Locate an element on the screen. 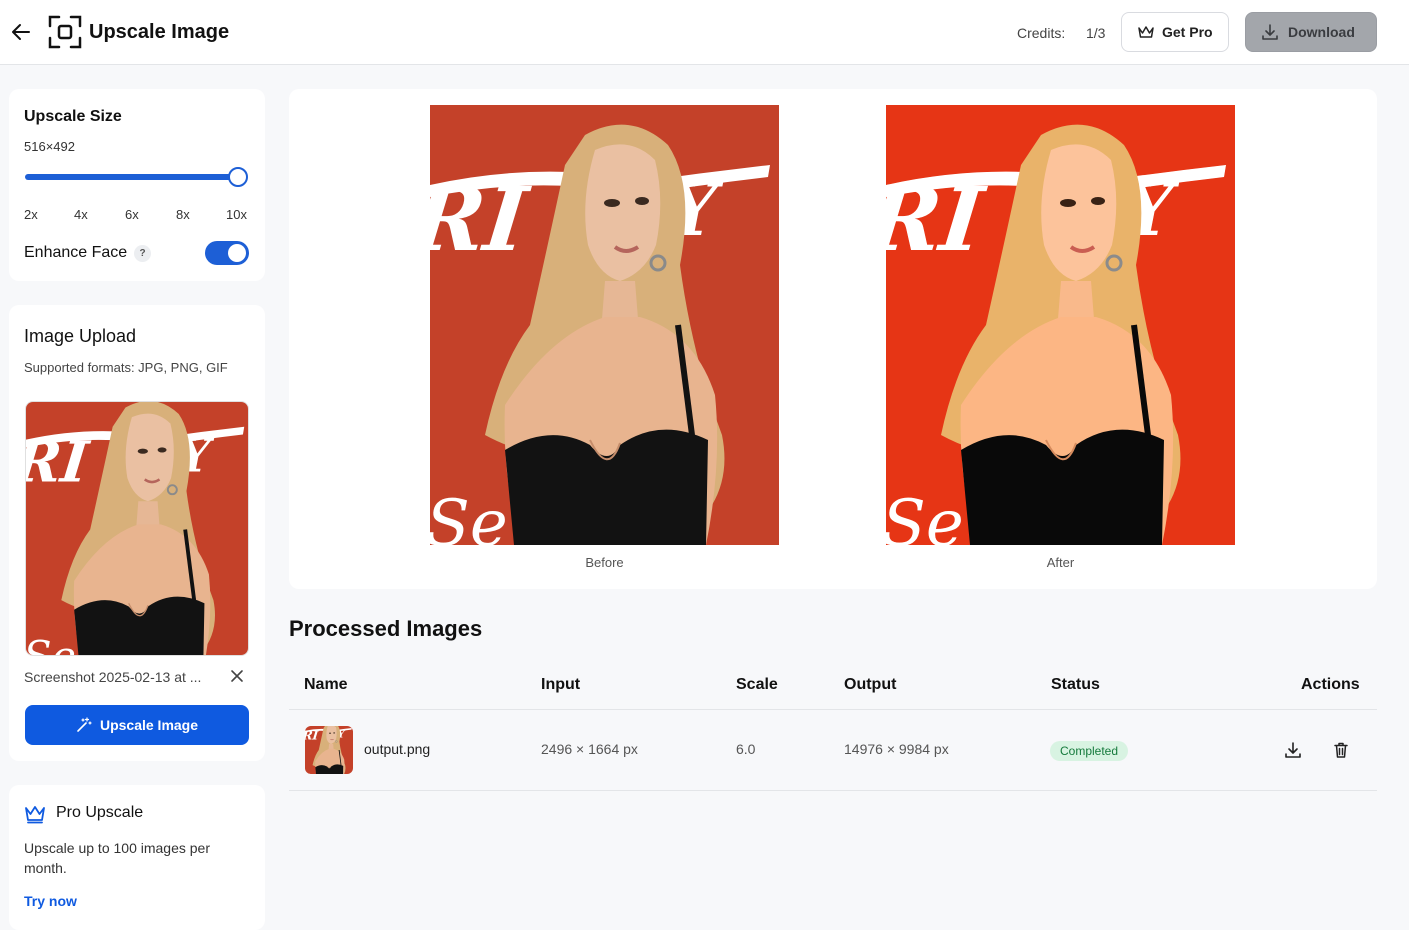  image-upload-title: Image Upload is located at coordinates (80, 336).